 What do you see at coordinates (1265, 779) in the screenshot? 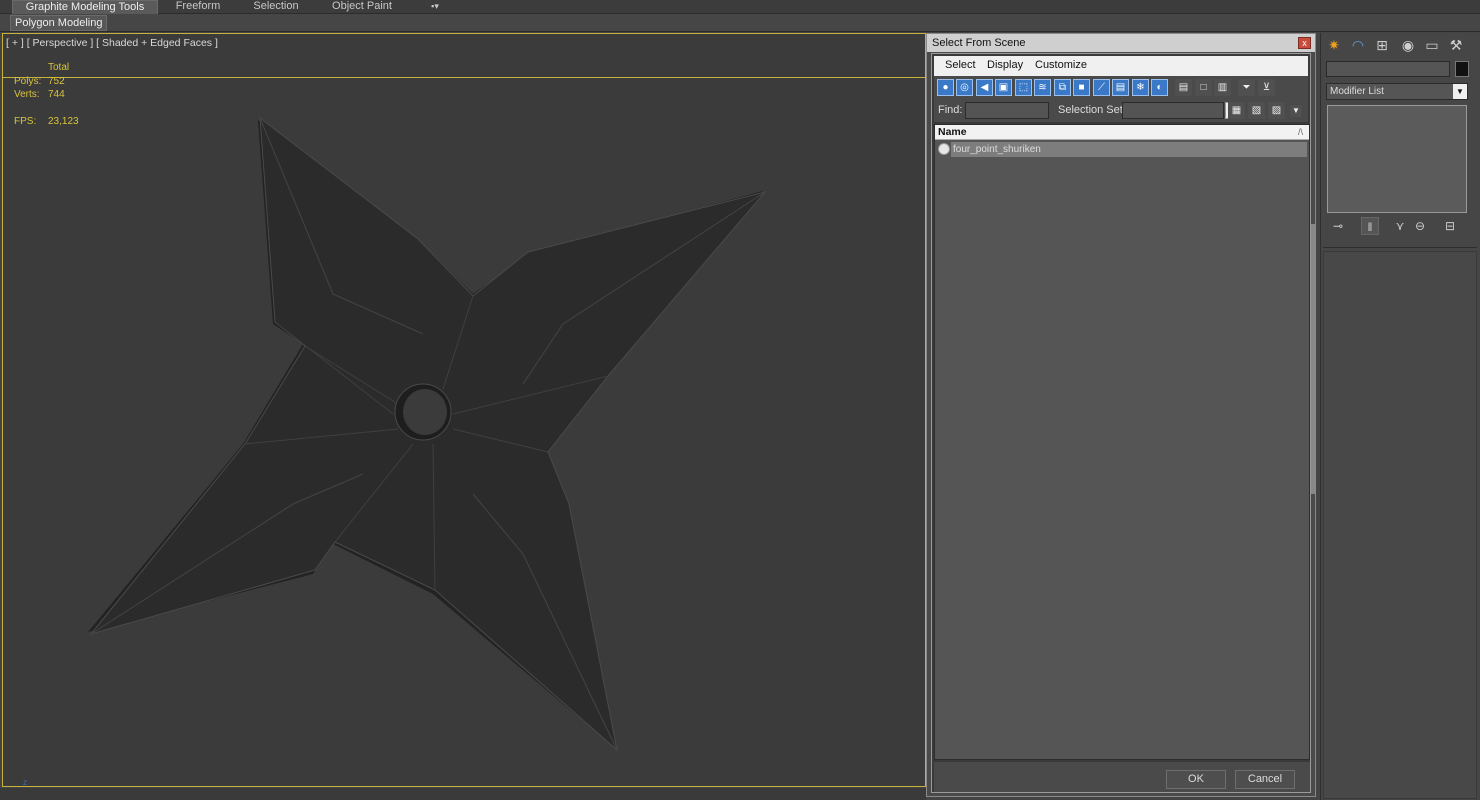
I see `cancel-button: Cancel` at bounding box center [1265, 779].